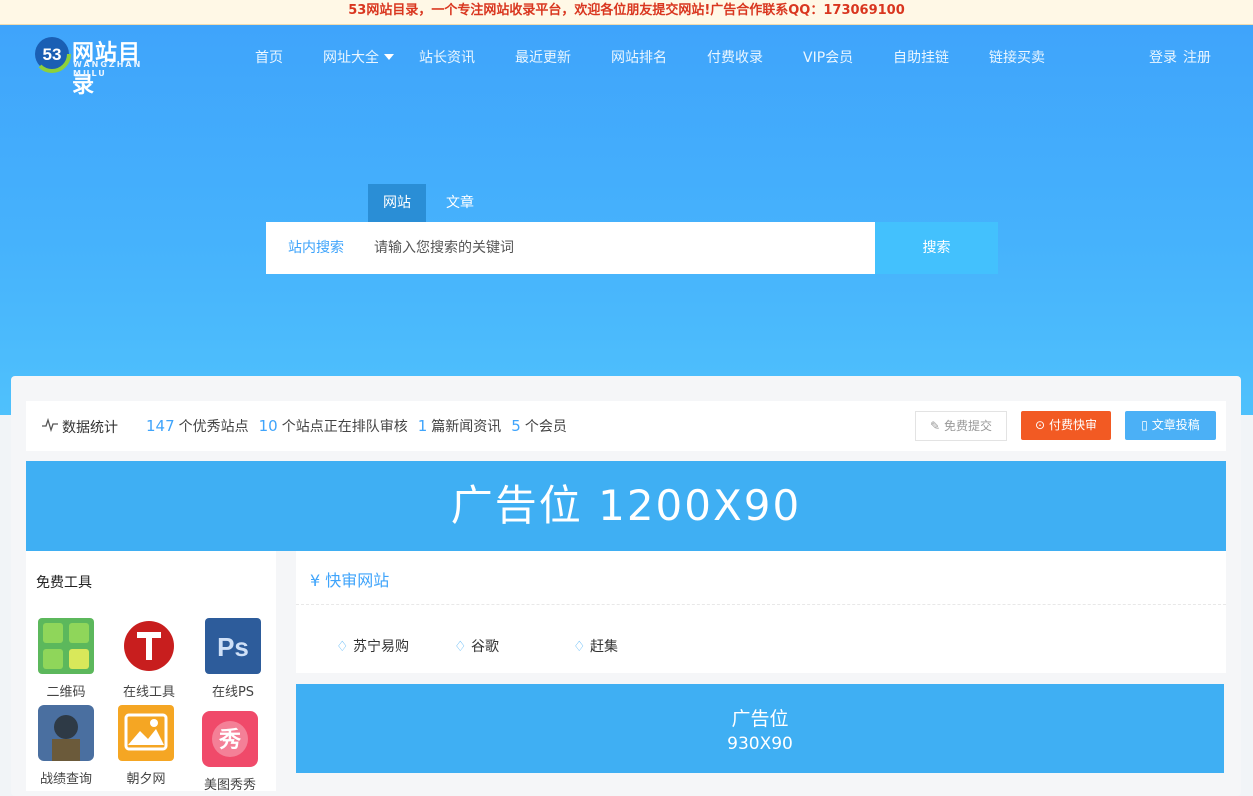 The image size is (1253, 796). What do you see at coordinates (460, 203) in the screenshot?
I see `tab-article: 文章` at bounding box center [460, 203].